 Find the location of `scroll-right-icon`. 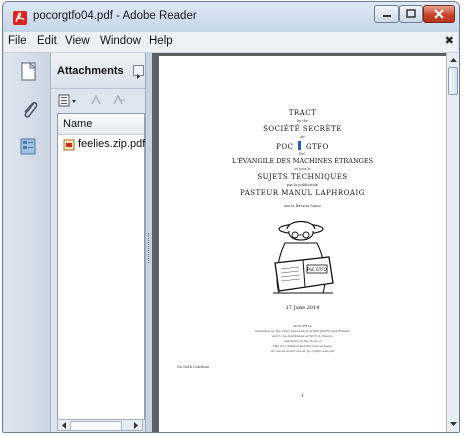

scroll-right-icon is located at coordinates (136, 425).